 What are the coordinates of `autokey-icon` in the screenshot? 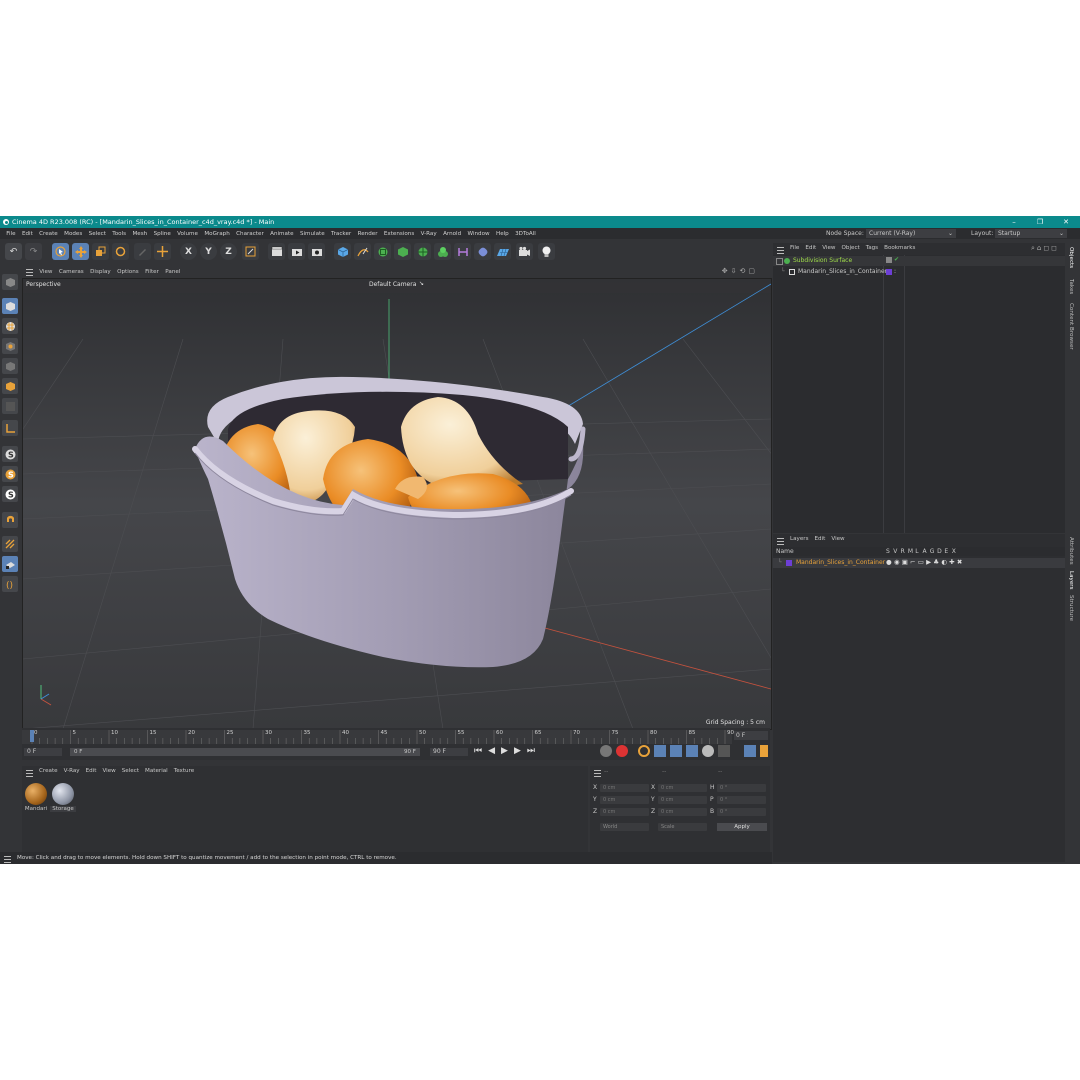 It's located at (622, 751).